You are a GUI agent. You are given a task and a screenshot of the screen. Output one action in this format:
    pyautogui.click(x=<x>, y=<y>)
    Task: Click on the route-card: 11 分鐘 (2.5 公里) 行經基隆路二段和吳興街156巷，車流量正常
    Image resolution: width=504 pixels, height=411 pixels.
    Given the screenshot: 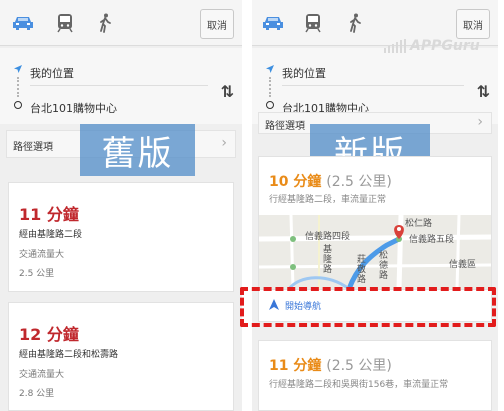 What is the action you would take?
    pyautogui.click(x=375, y=375)
    